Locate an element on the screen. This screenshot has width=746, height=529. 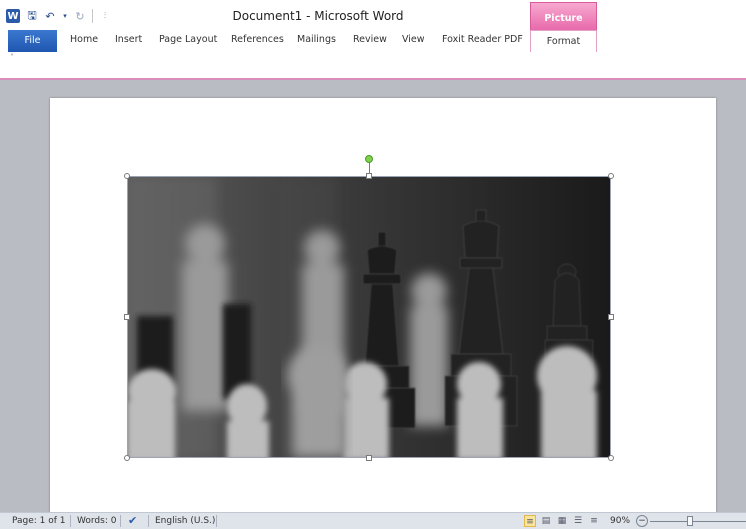
tab-mailings: Mailings is located at coordinates (316, 39).